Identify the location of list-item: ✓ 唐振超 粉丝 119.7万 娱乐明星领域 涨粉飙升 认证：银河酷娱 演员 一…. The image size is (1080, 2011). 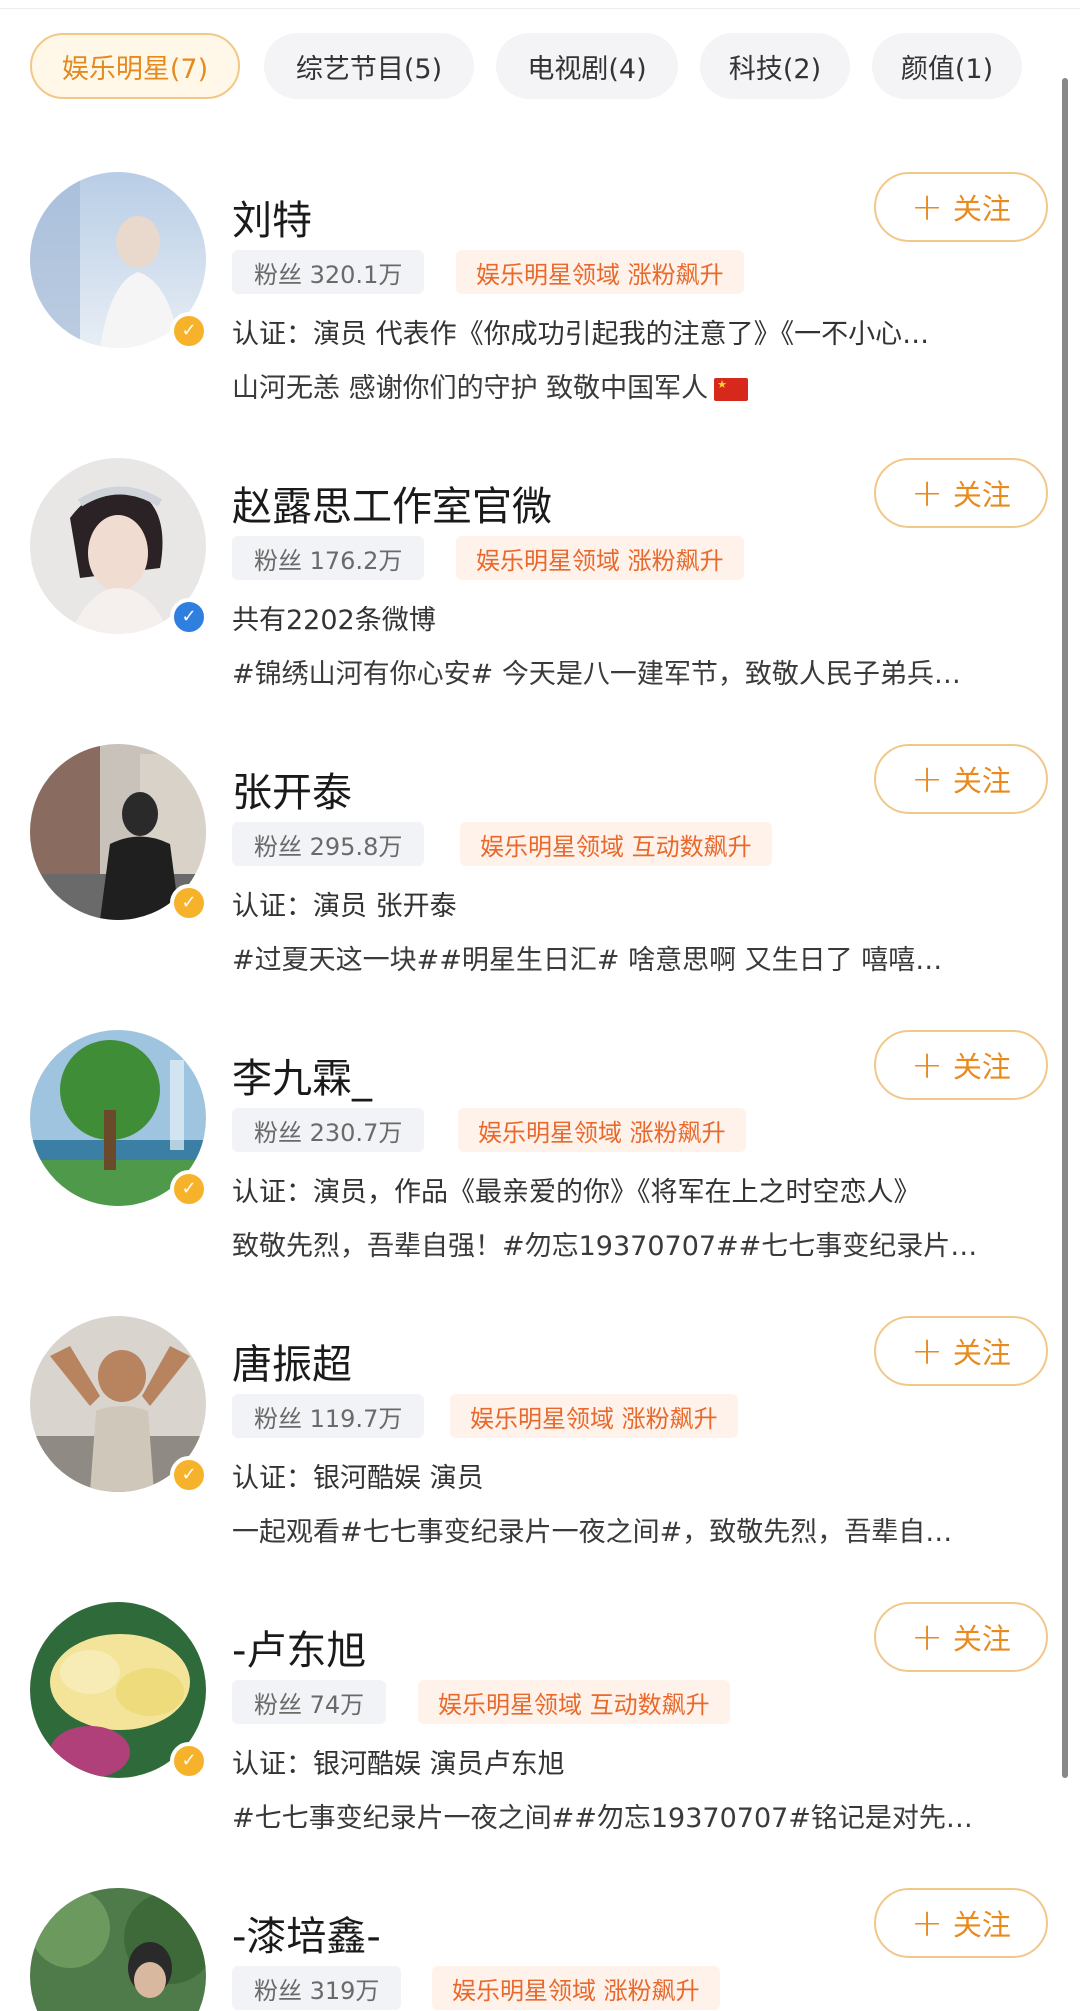
(540, 1459).